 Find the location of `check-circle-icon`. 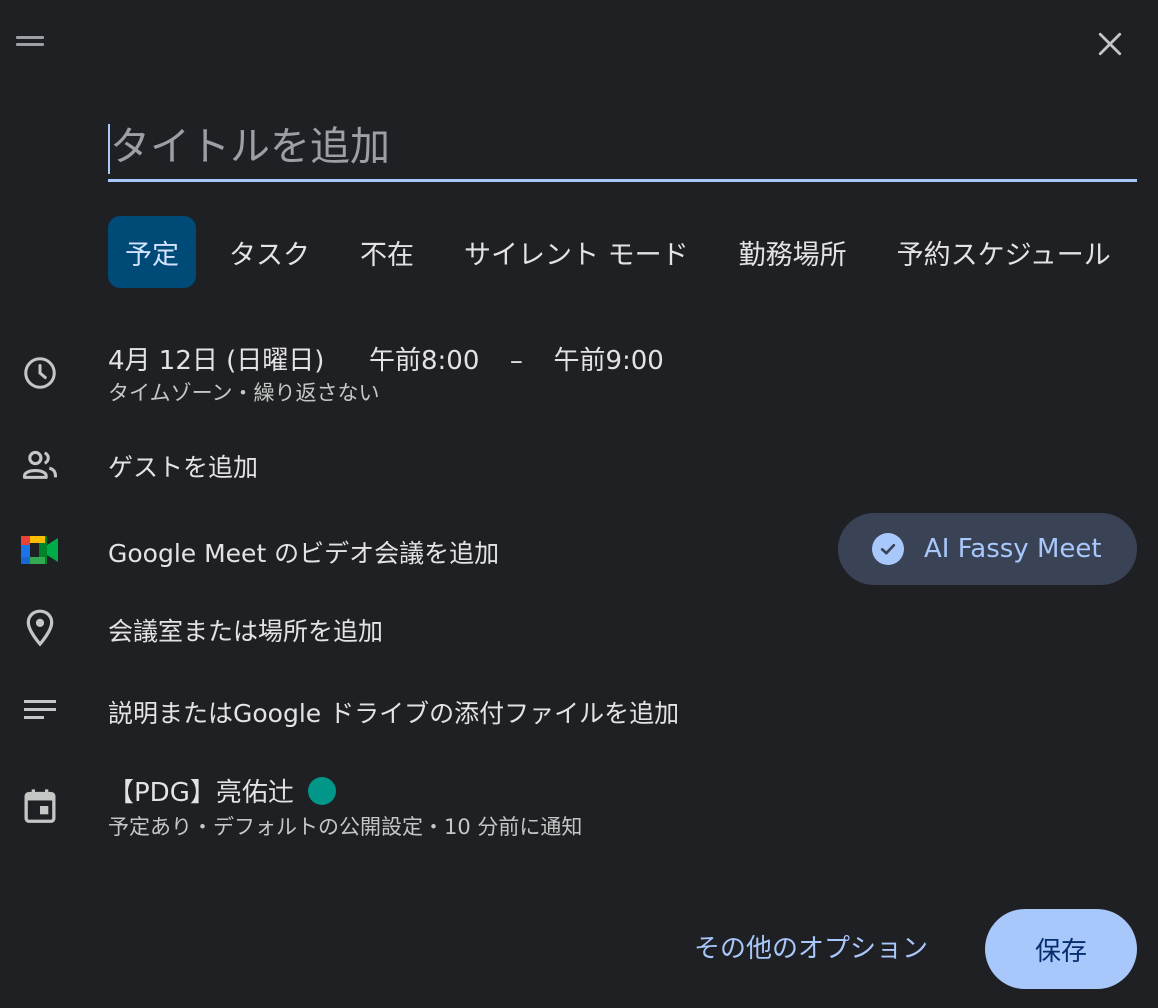

check-circle-icon is located at coordinates (888, 549).